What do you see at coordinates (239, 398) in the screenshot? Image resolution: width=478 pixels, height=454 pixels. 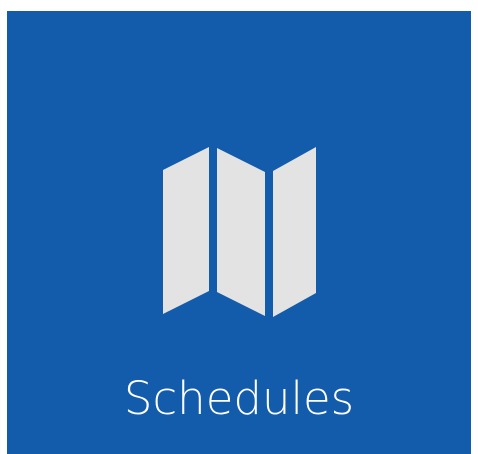 I see `tile-label: Schedules` at bounding box center [239, 398].